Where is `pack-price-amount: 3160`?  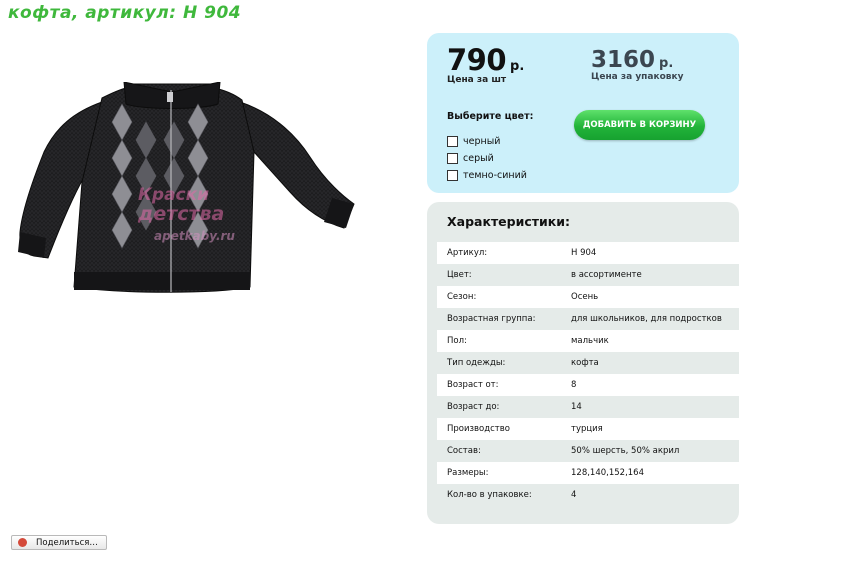 pack-price-amount: 3160 is located at coordinates (623, 60).